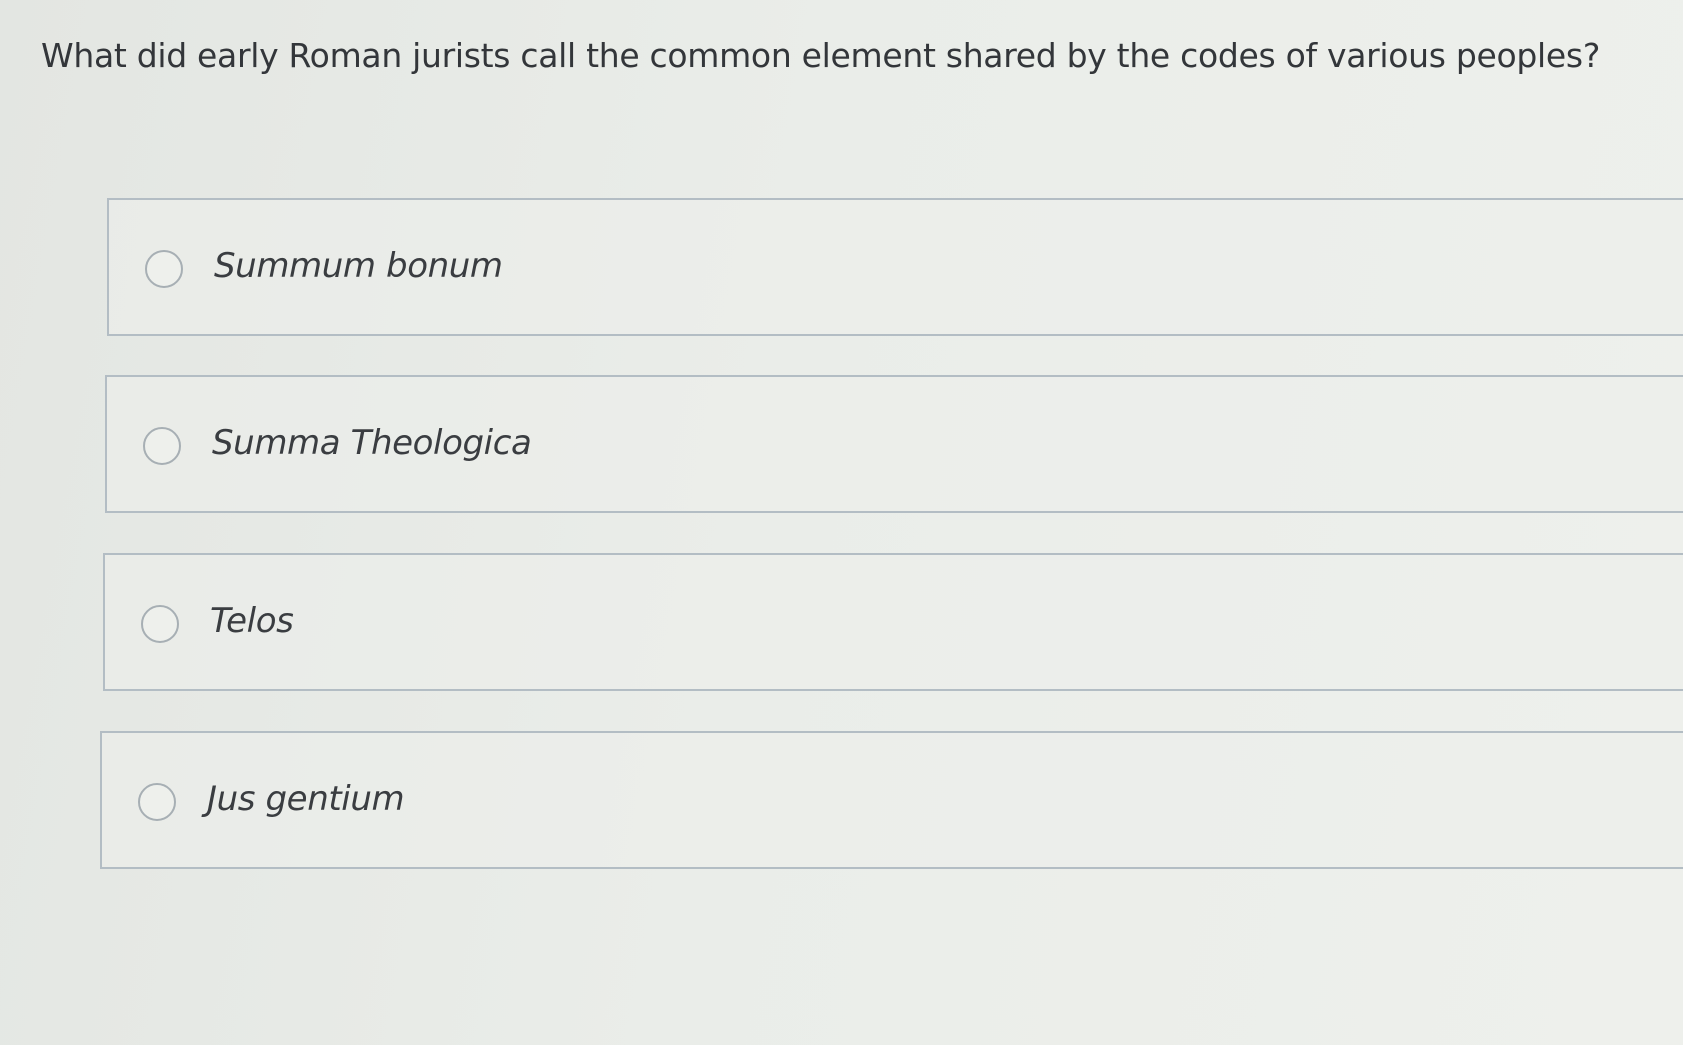  Describe the element at coordinates (894, 444) in the screenshot. I see `answer-option-summa-theologica: Summa Theologica` at that location.